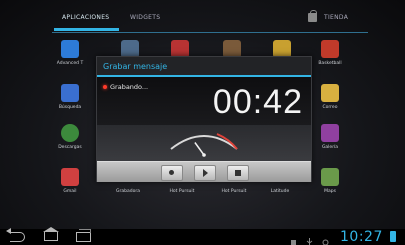  Describe the element at coordinates (204, 155) in the screenshot. I see `meter-pivot` at that location.